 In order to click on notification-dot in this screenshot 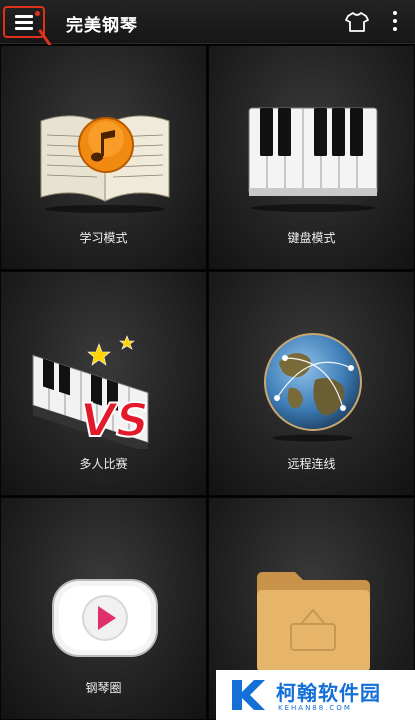, I will do `click(37, 13)`.